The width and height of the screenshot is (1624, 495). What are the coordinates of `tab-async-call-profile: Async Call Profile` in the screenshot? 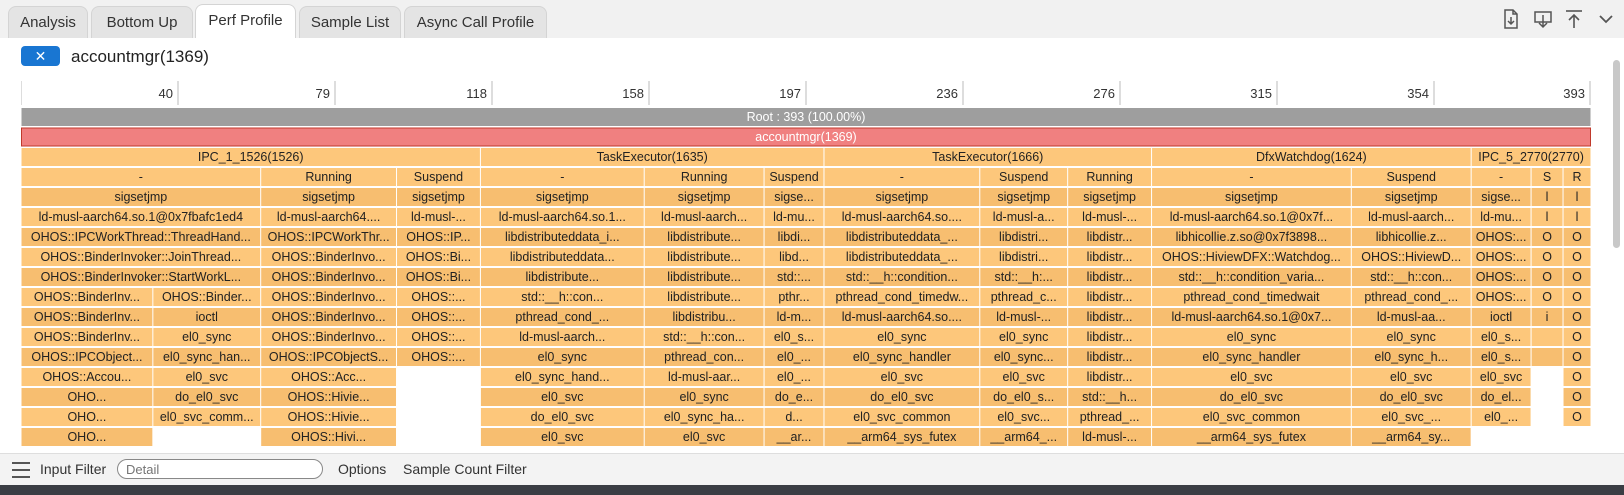 It's located at (475, 22).